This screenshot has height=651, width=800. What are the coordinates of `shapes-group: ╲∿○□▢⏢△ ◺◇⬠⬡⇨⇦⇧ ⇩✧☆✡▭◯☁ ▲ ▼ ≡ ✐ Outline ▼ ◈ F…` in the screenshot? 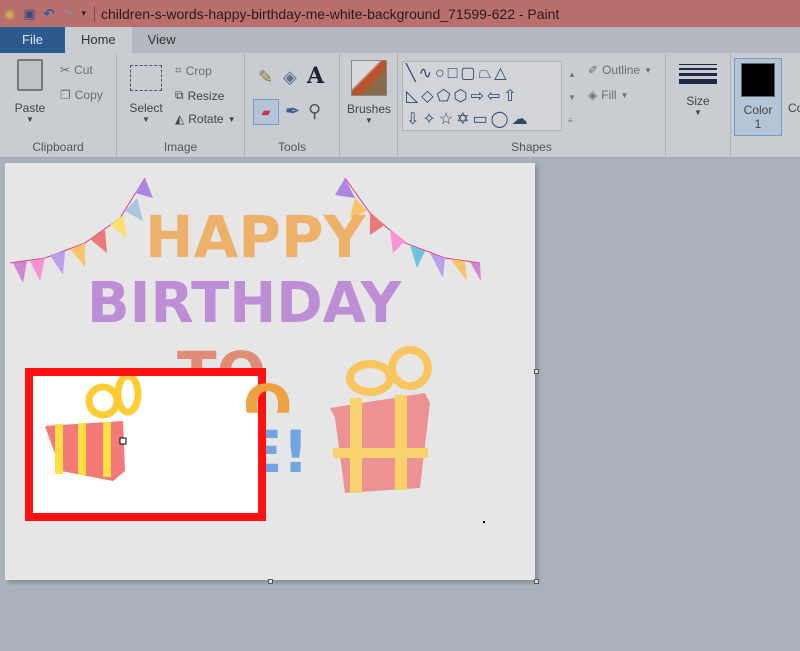 It's located at (532, 105).